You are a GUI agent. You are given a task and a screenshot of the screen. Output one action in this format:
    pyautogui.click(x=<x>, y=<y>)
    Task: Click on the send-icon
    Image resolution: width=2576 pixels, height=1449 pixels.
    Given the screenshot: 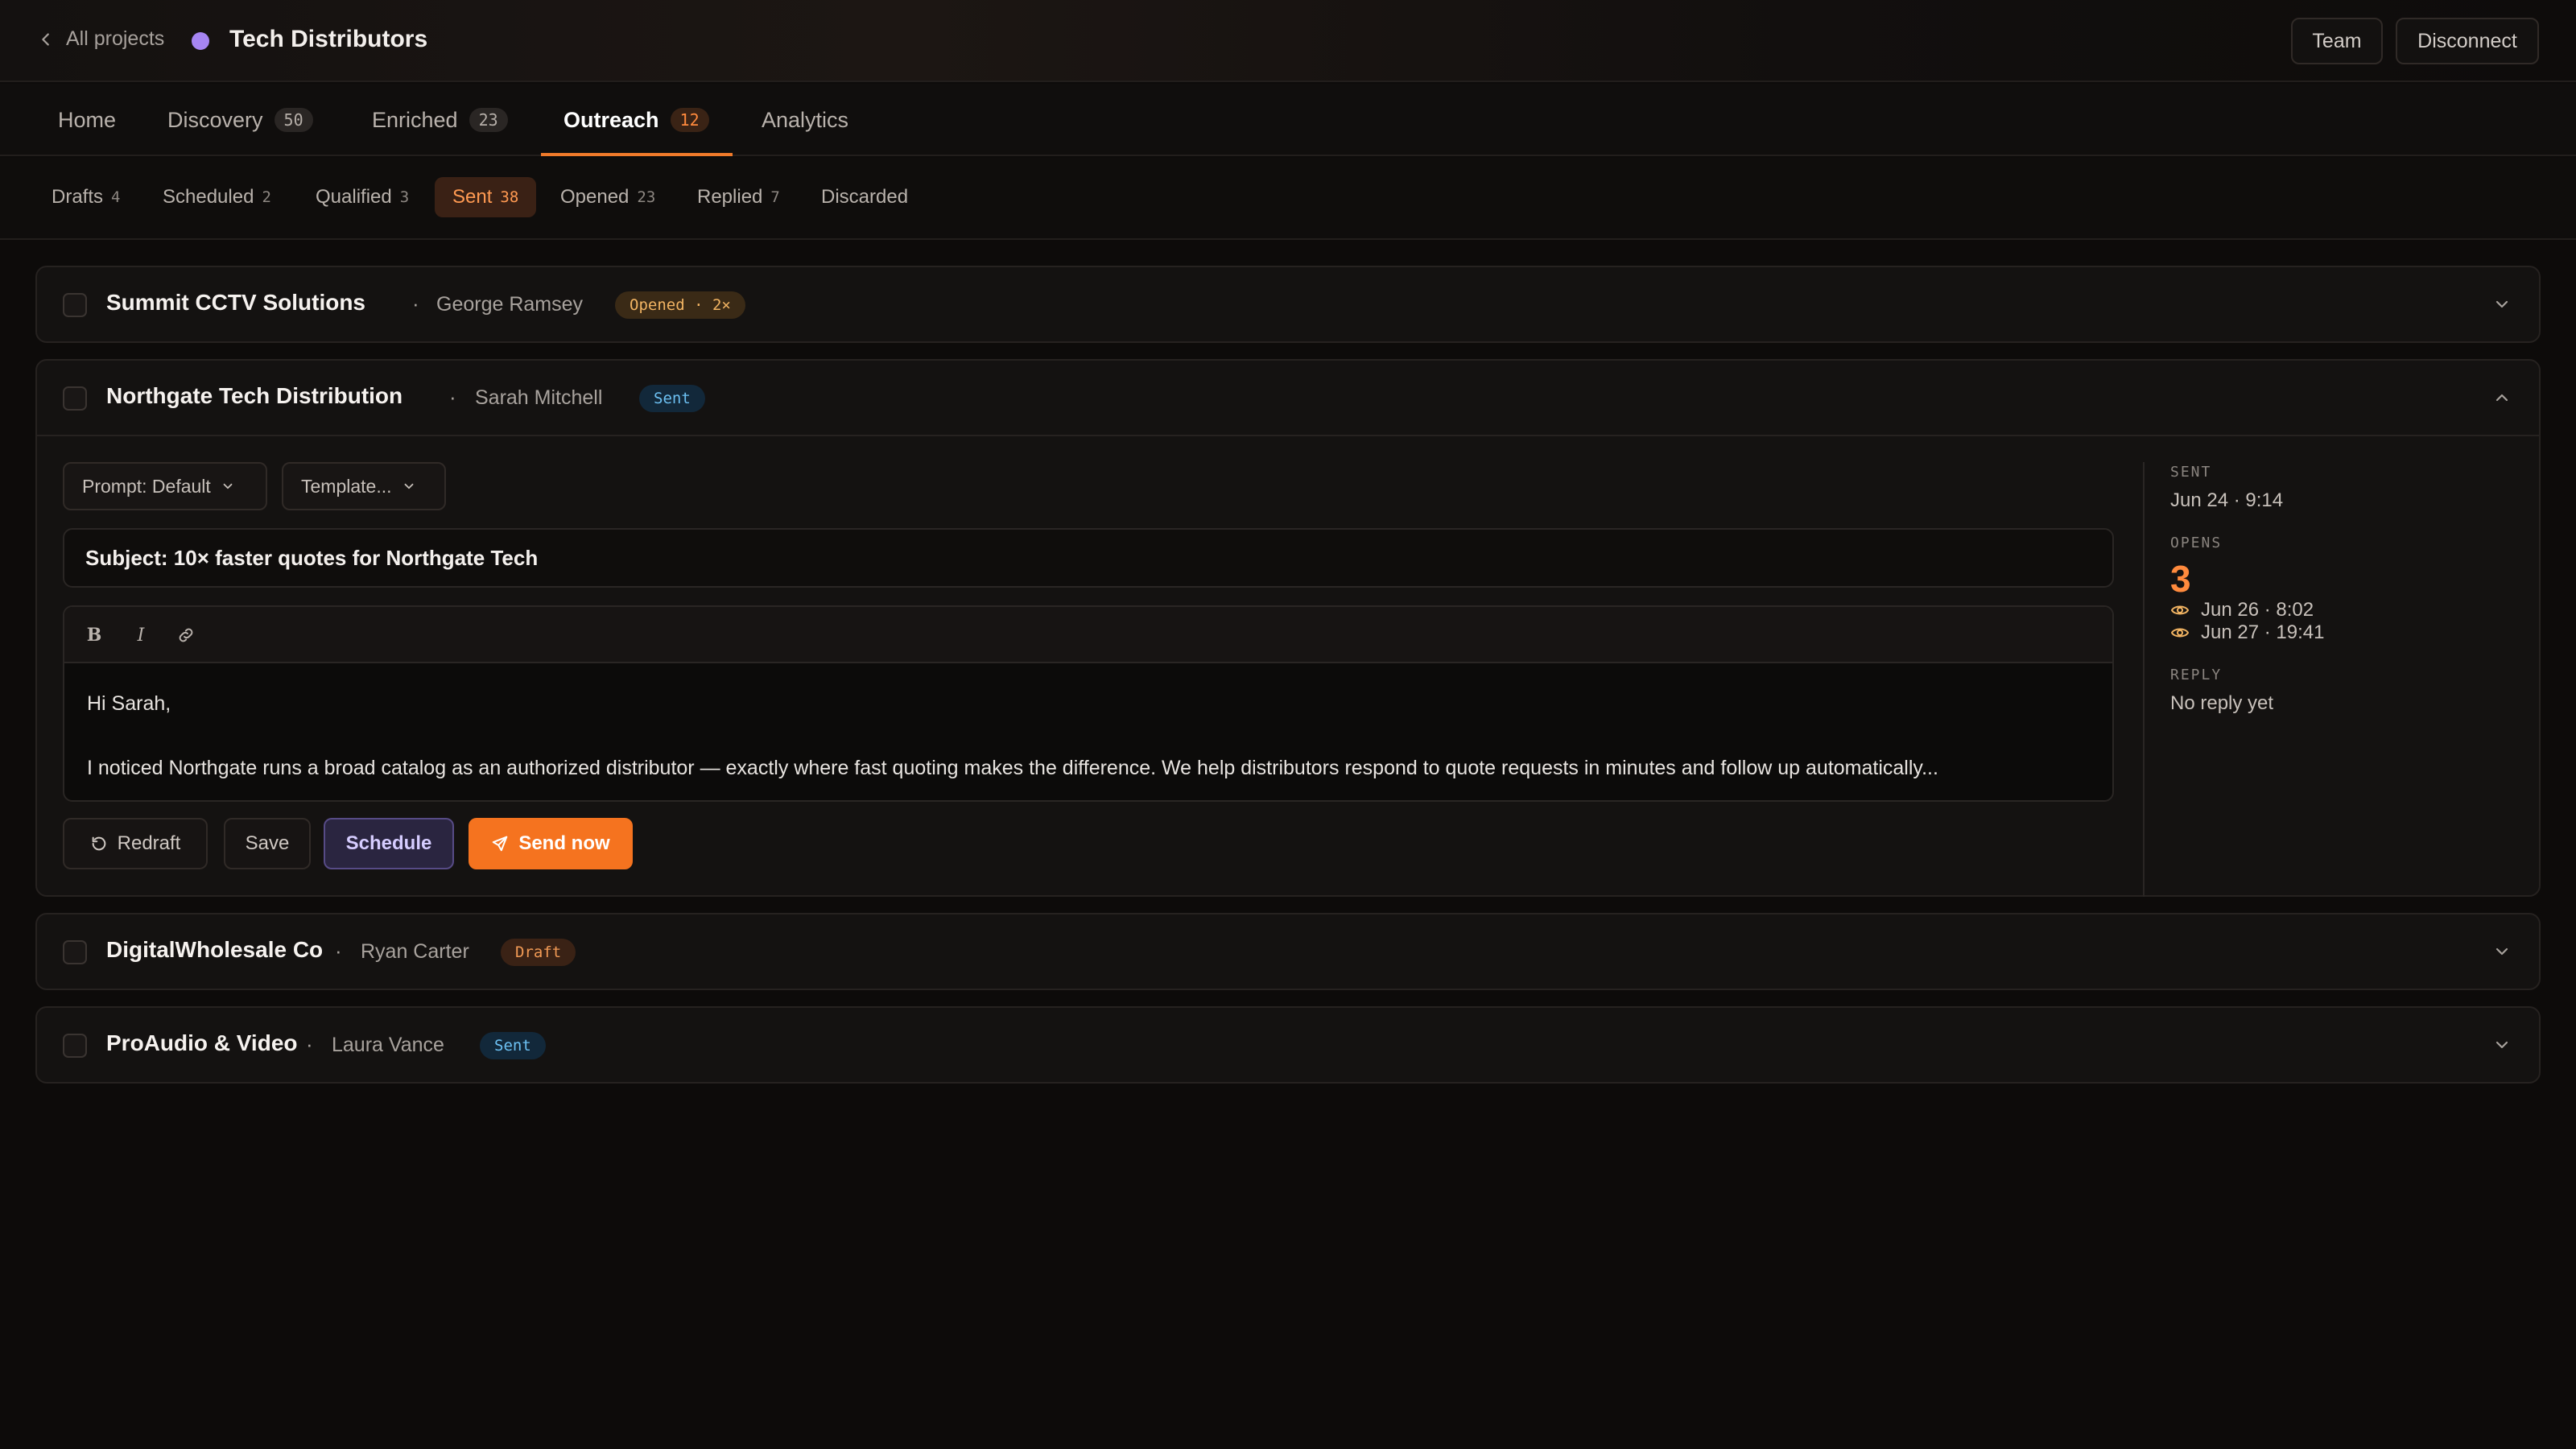 What is the action you would take?
    pyautogui.click(x=500, y=844)
    